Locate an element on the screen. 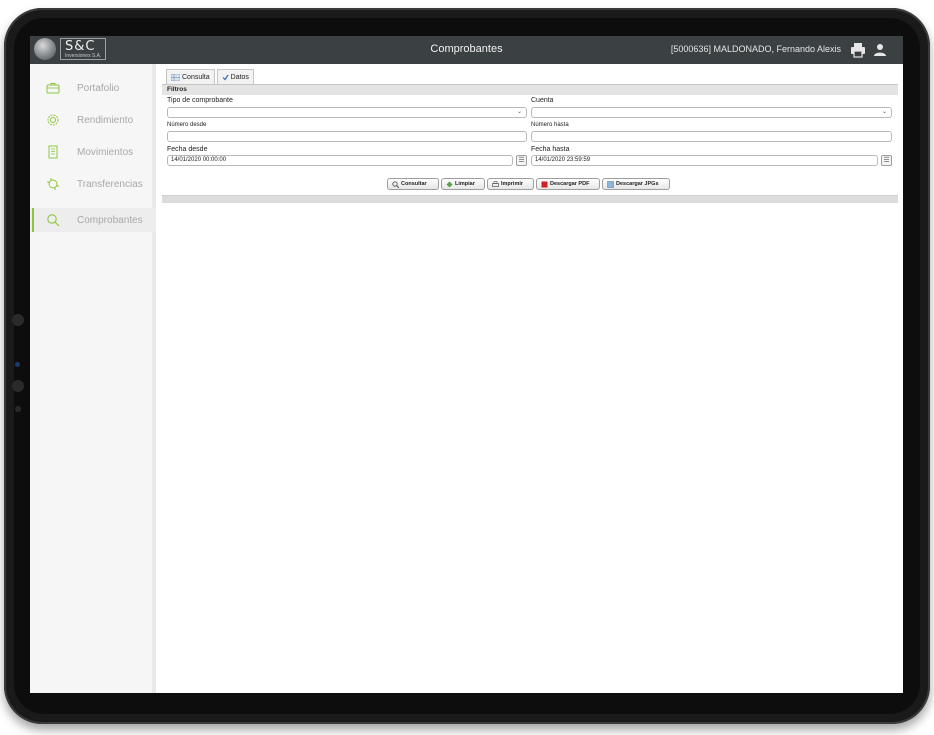 This screenshot has height=735, width=934. briefcase-icon is located at coordinates (53, 88).